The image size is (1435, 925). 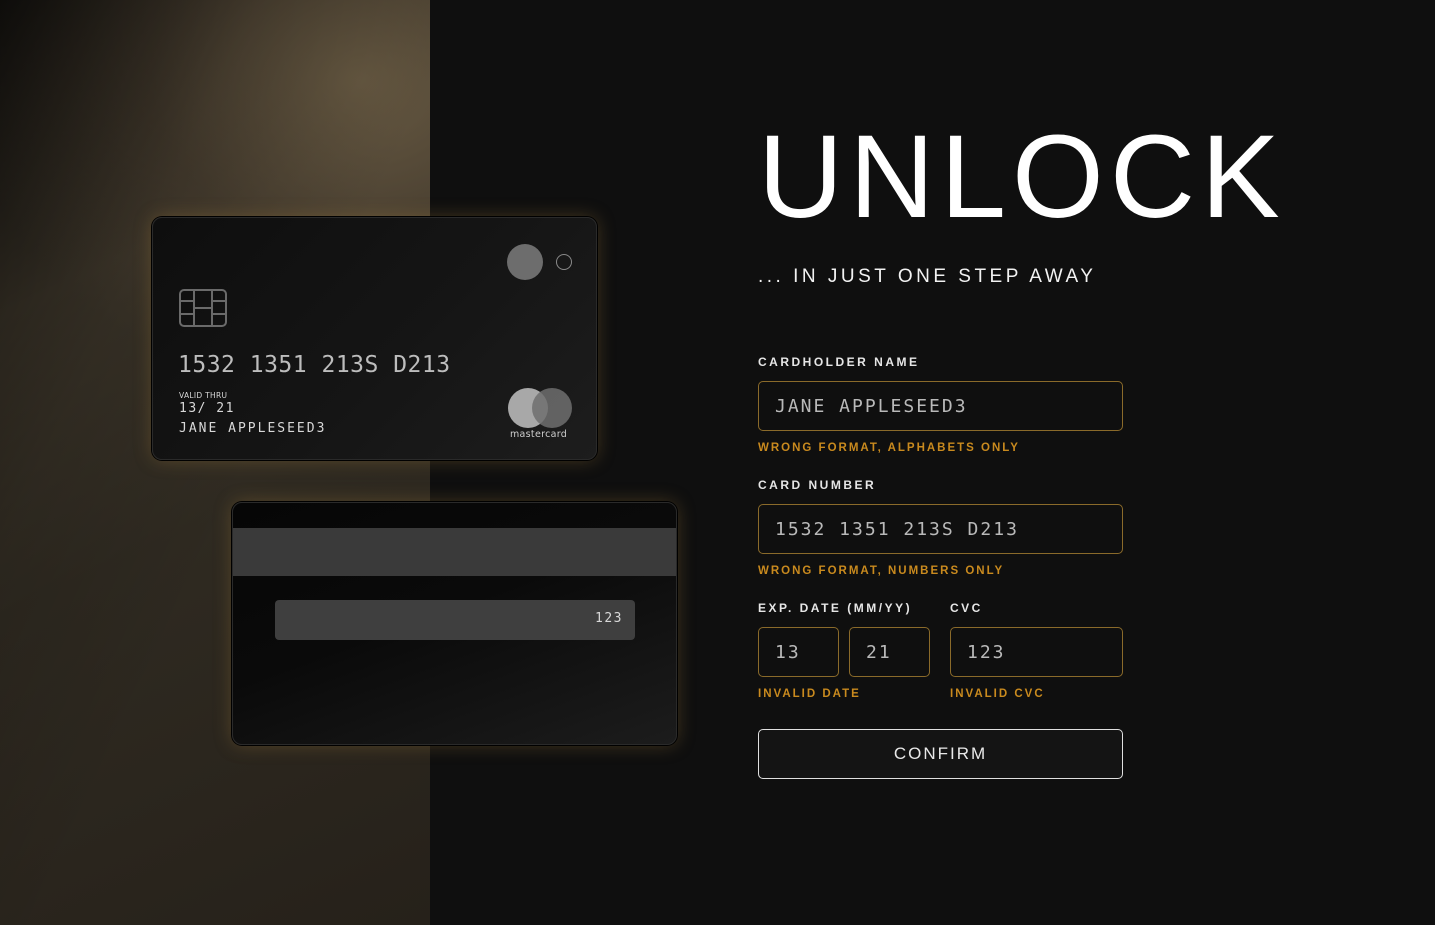 What do you see at coordinates (889, 448) in the screenshot?
I see `cardholder-name-error: WRONG FORMAT, ALPHABETS ONLY` at bounding box center [889, 448].